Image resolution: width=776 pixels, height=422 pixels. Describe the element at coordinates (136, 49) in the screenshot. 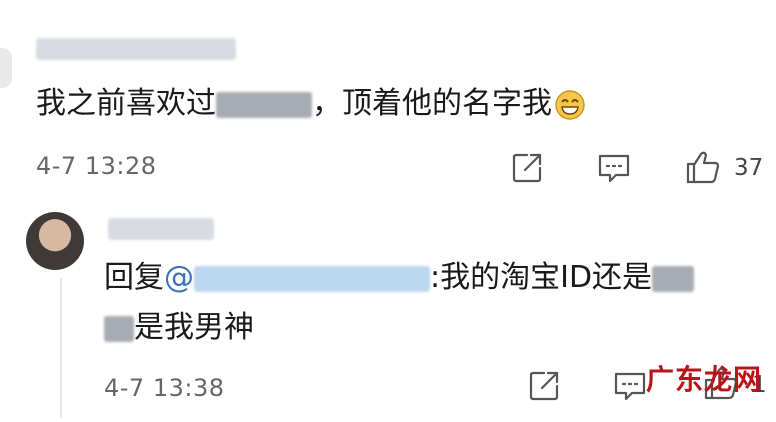

I see `comment-username-blurred` at that location.